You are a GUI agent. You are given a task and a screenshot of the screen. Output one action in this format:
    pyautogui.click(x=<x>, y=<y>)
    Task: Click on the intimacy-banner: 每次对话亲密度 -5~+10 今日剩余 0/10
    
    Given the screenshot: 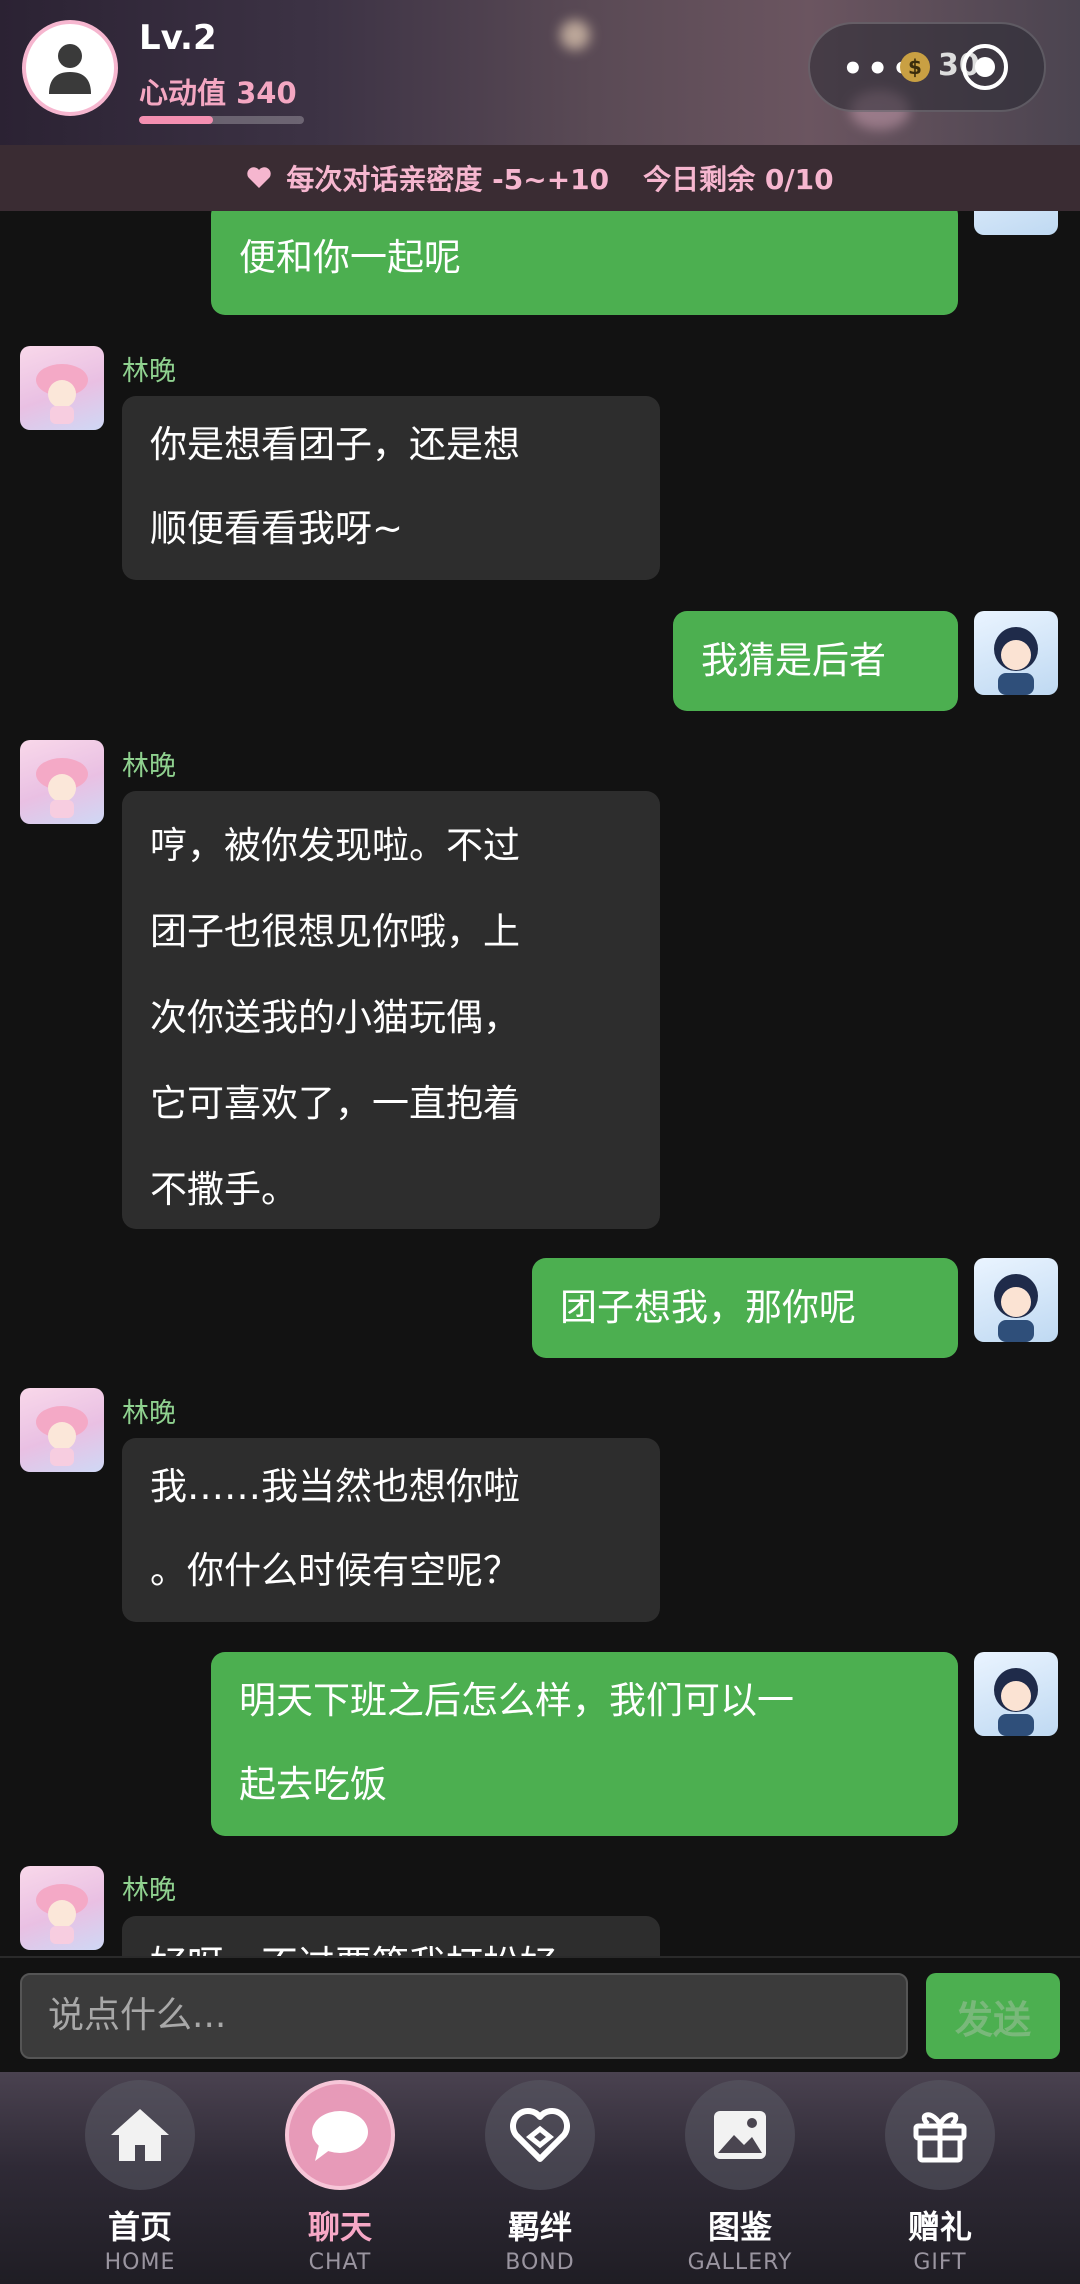 What is the action you would take?
    pyautogui.click(x=540, y=178)
    